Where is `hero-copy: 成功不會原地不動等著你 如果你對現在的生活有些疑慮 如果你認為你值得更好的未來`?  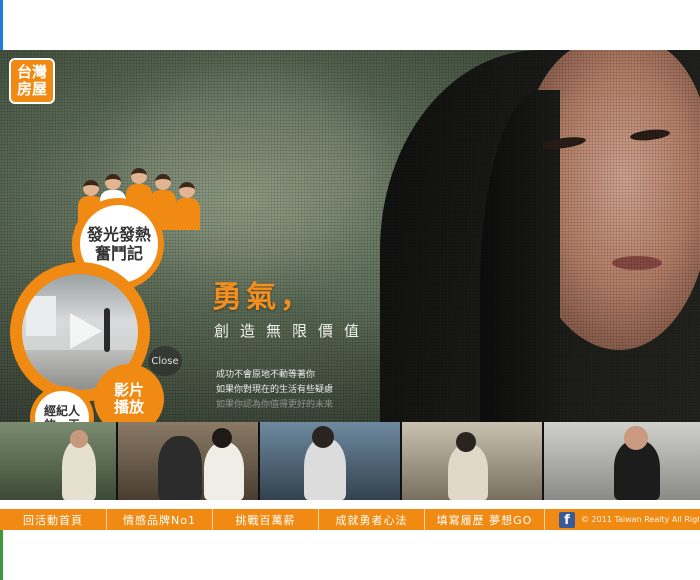
hero-copy: 成功不會原地不動等著你 如果你對現在的生活有些疑慮 如果你認為你值得更好的未來 is located at coordinates (274, 390).